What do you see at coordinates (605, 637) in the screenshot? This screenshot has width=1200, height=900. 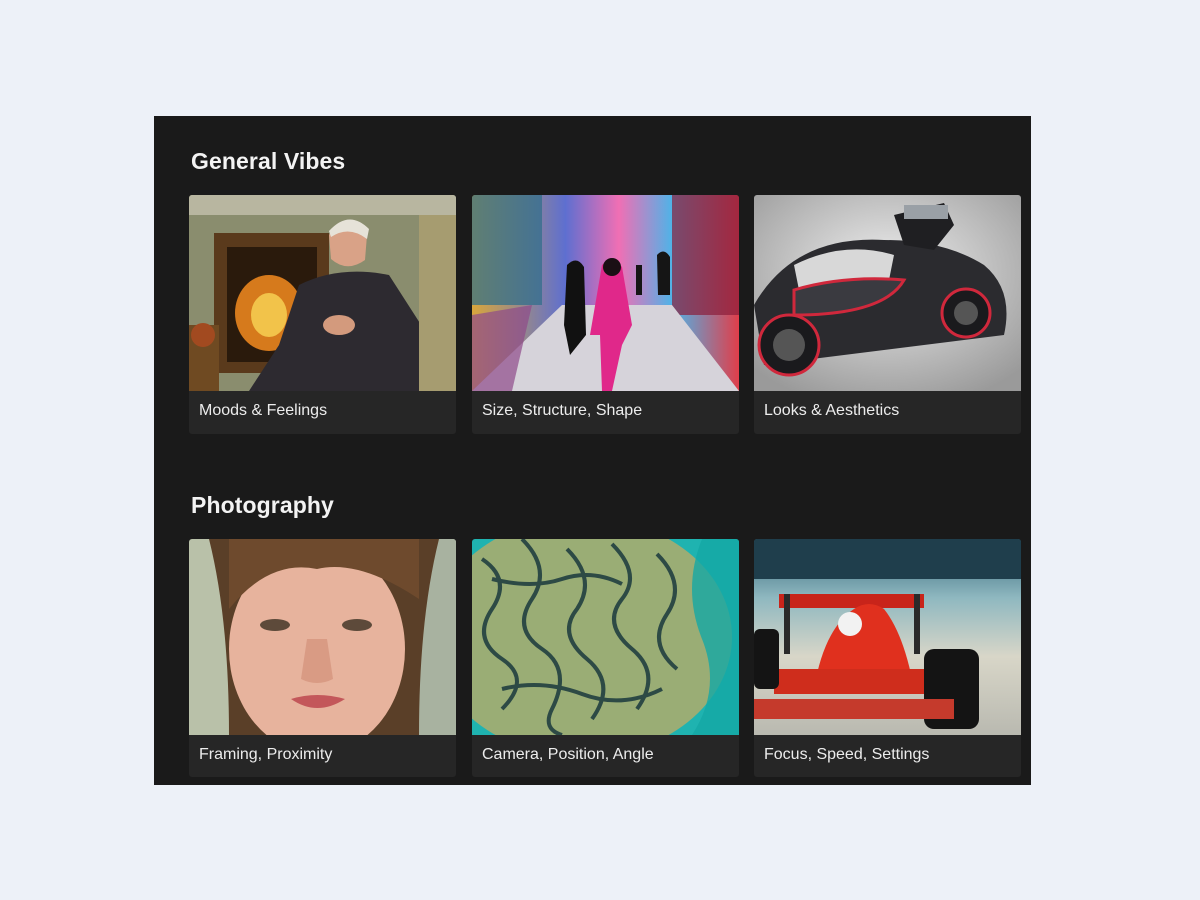 I see `aerial-coral-image` at bounding box center [605, 637].